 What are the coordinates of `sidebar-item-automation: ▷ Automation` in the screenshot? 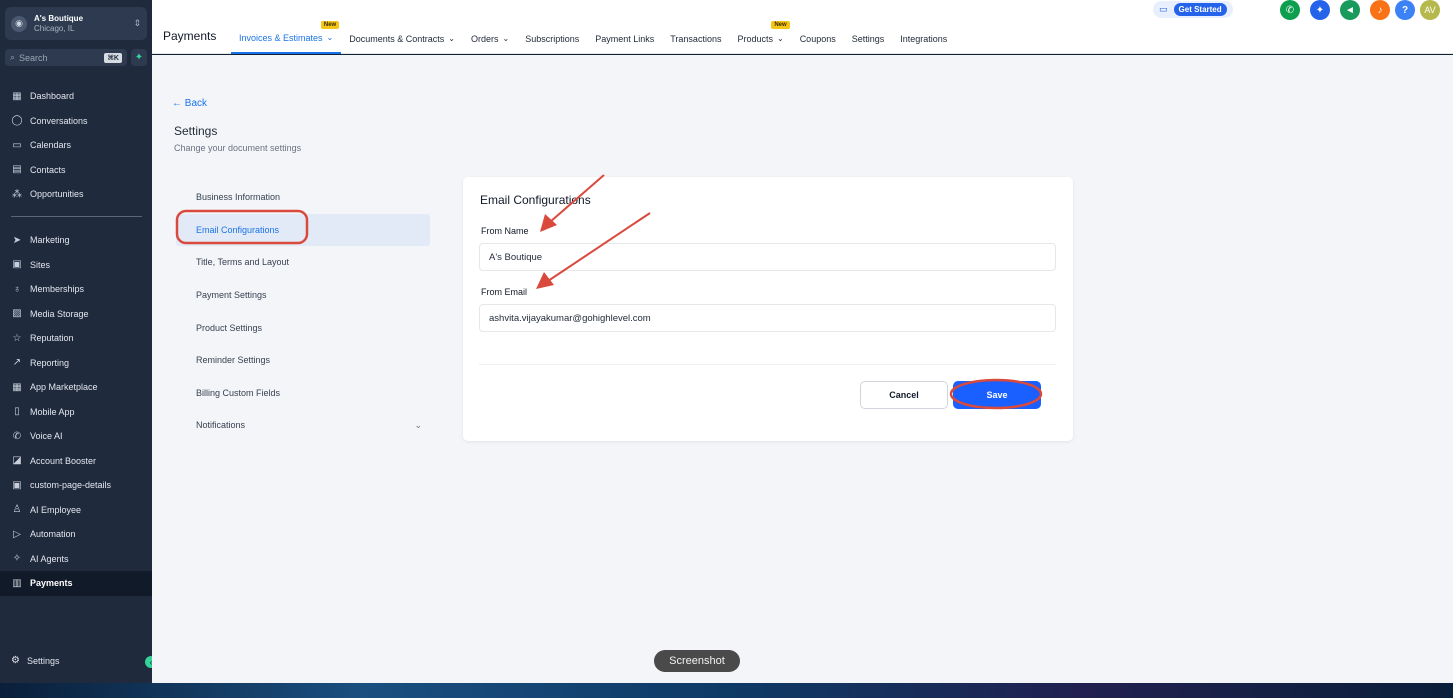 It's located at (76, 534).